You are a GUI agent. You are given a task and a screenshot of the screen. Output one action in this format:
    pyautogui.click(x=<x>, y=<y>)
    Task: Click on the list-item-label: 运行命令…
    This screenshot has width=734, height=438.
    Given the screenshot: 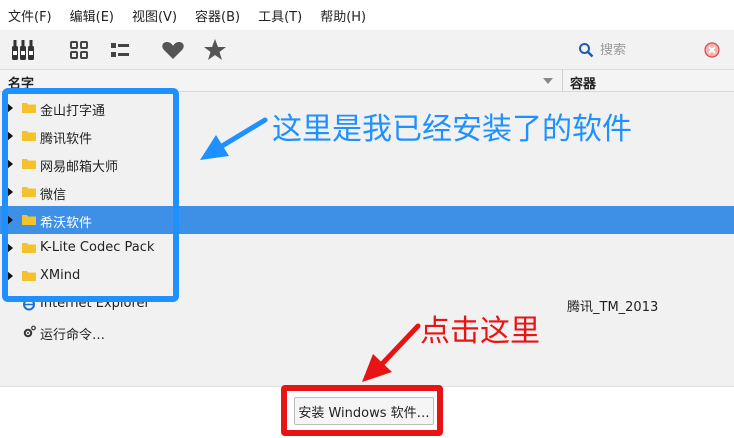 What is the action you would take?
    pyautogui.click(x=73, y=335)
    